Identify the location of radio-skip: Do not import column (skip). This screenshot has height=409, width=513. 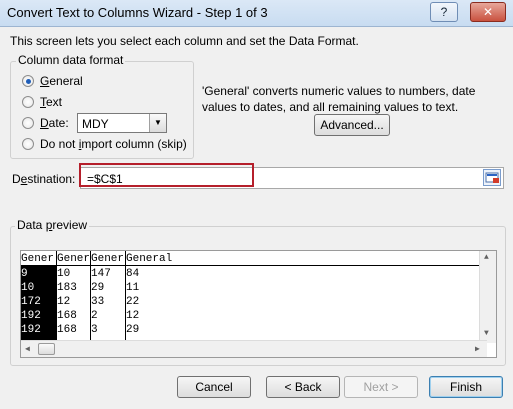
(104, 144).